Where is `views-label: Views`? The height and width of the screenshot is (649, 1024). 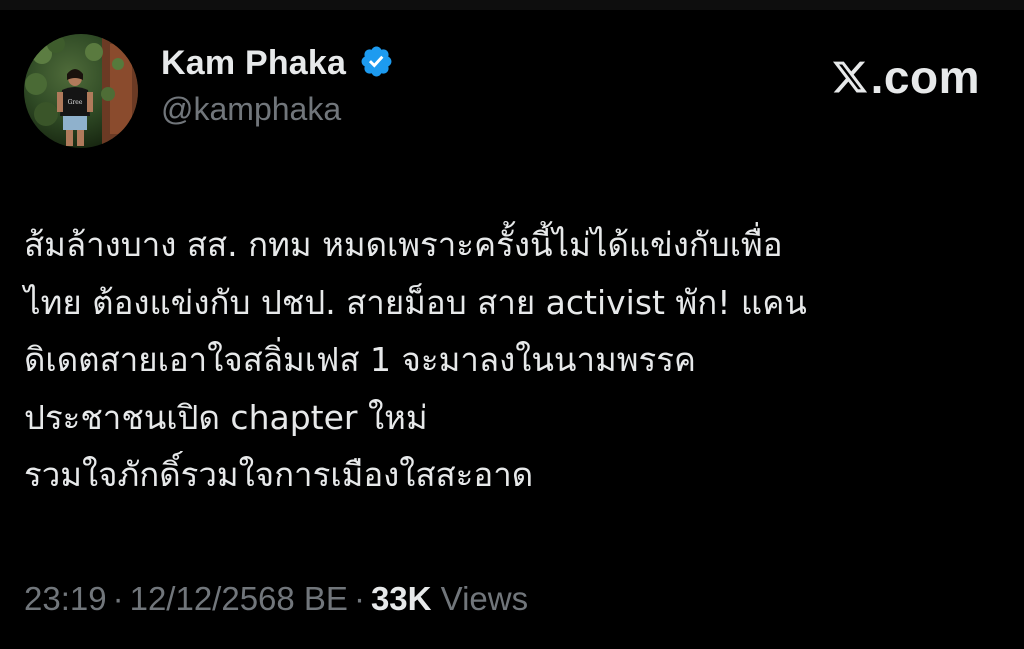 views-label: Views is located at coordinates (484, 598).